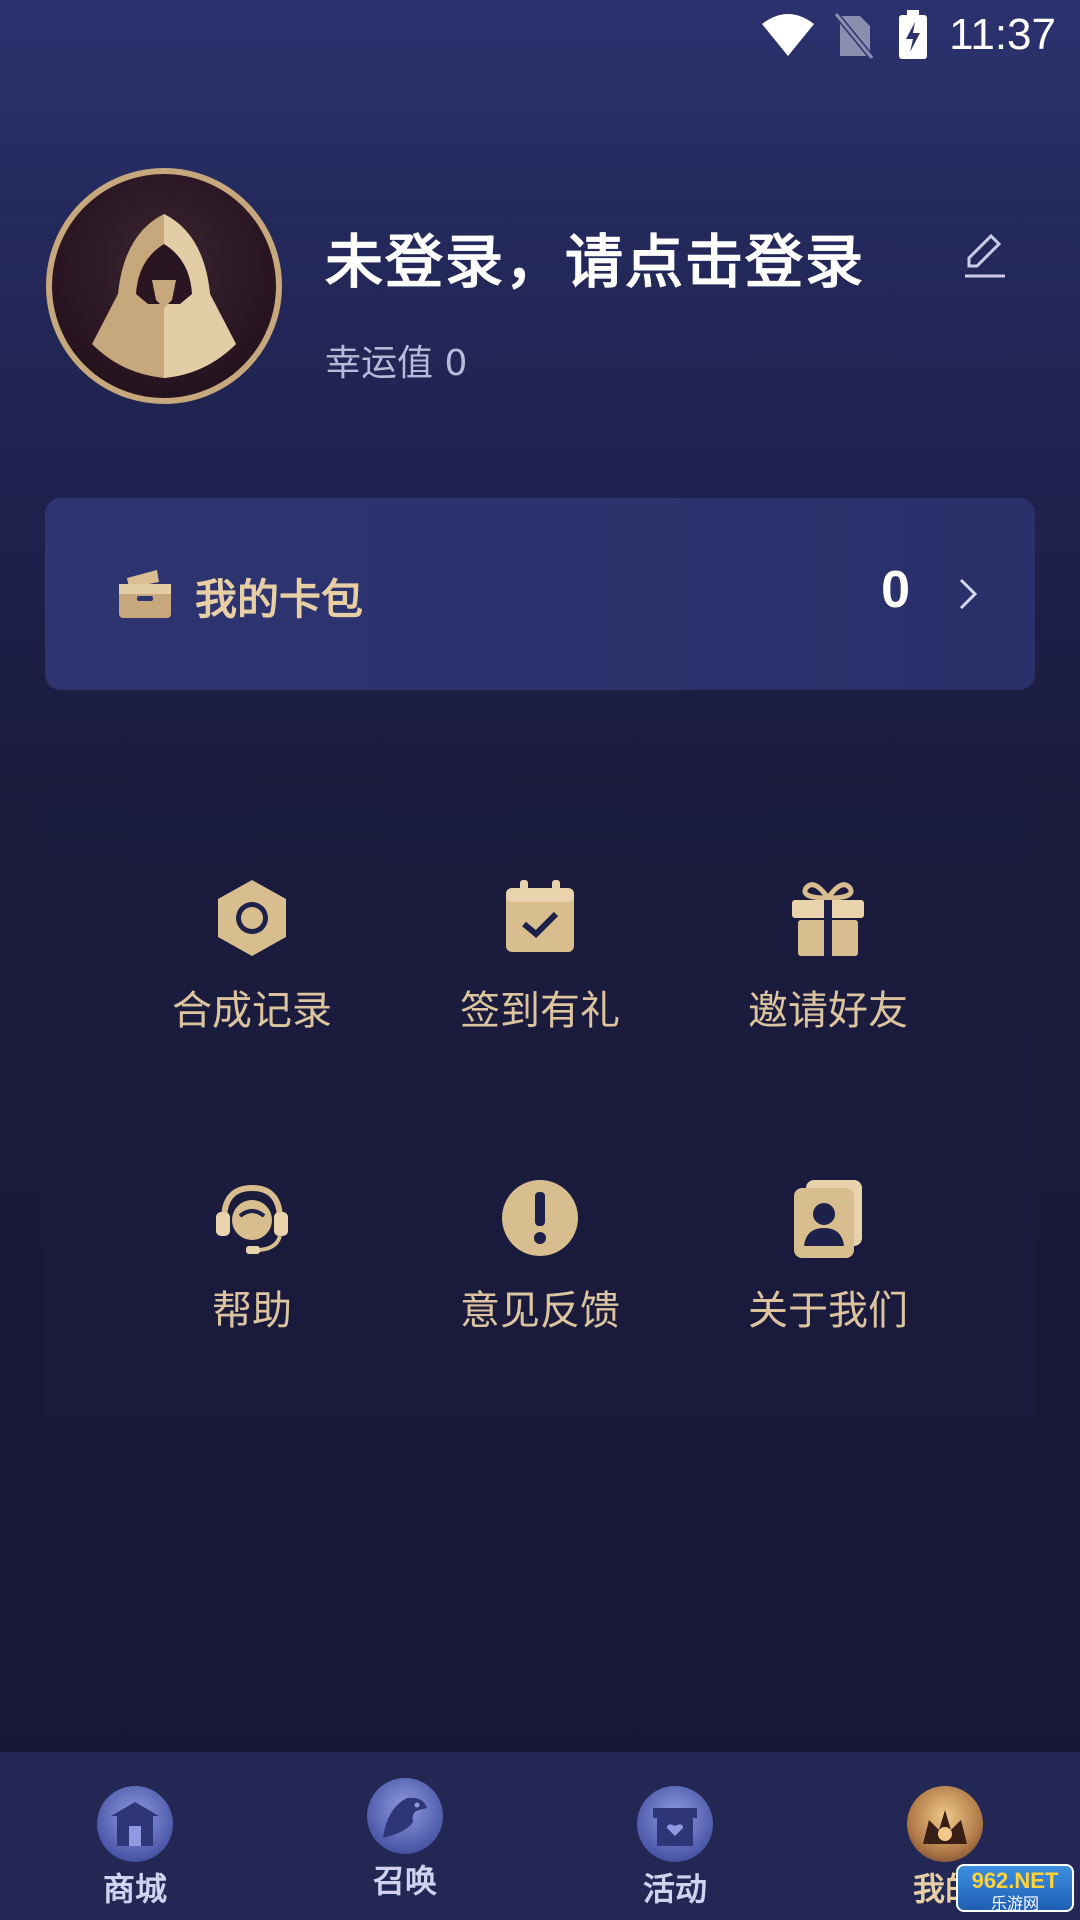 The height and width of the screenshot is (1920, 1080). Describe the element at coordinates (540, 976) in the screenshot. I see `menu-item-check-in: 签到有礼` at that location.